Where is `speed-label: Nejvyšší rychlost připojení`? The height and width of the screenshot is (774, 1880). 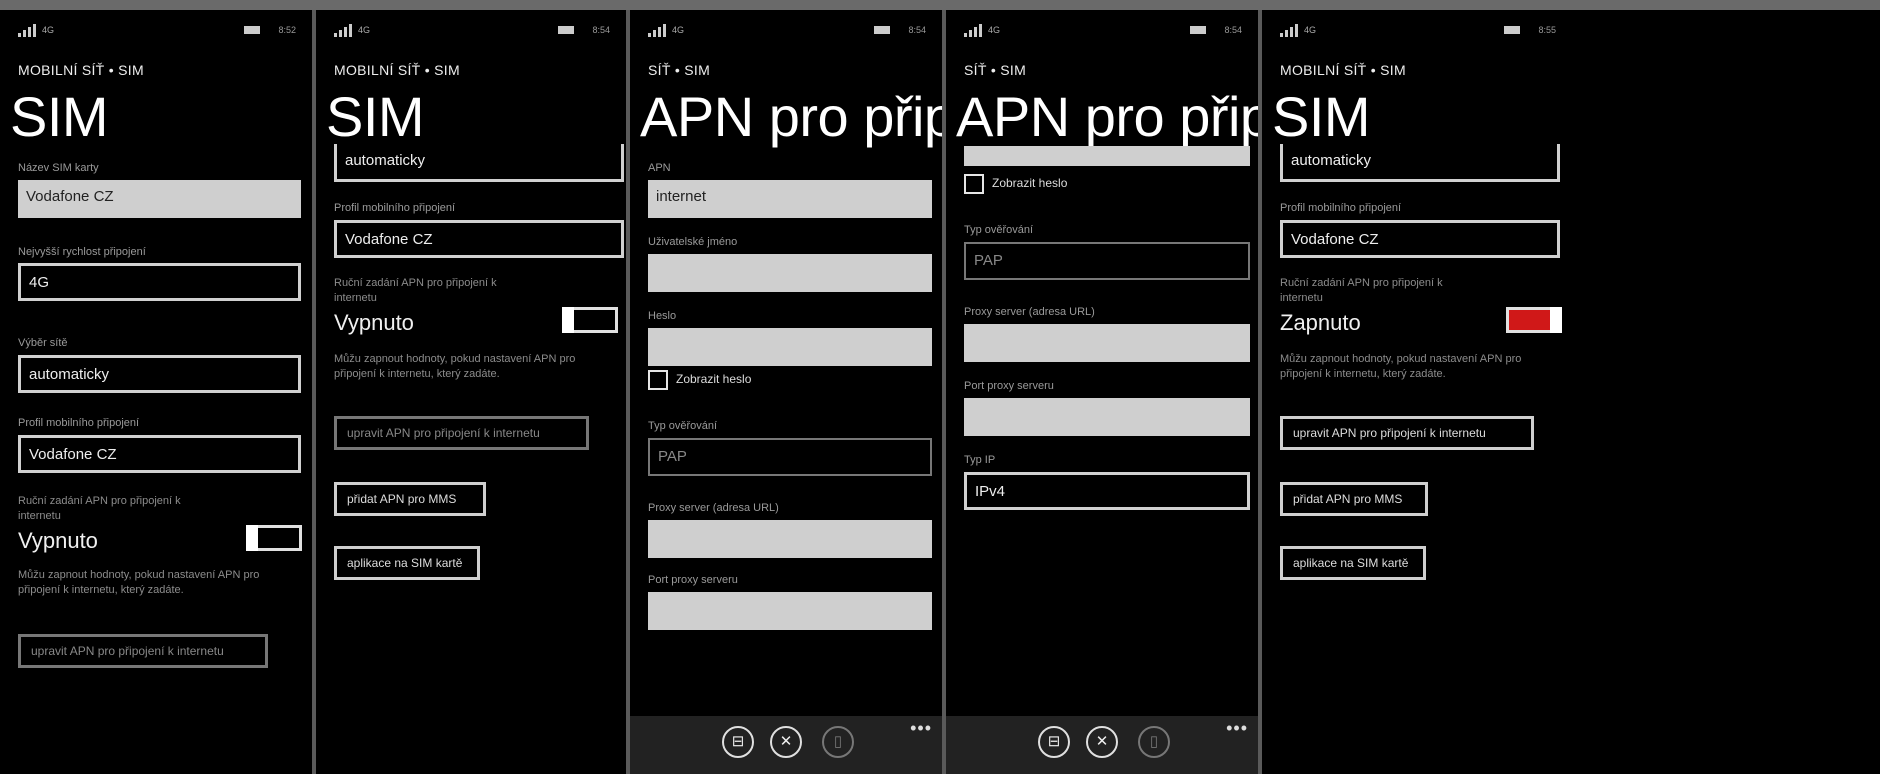
speed-label: Nejvyšší rychlost připojení is located at coordinates (82, 252).